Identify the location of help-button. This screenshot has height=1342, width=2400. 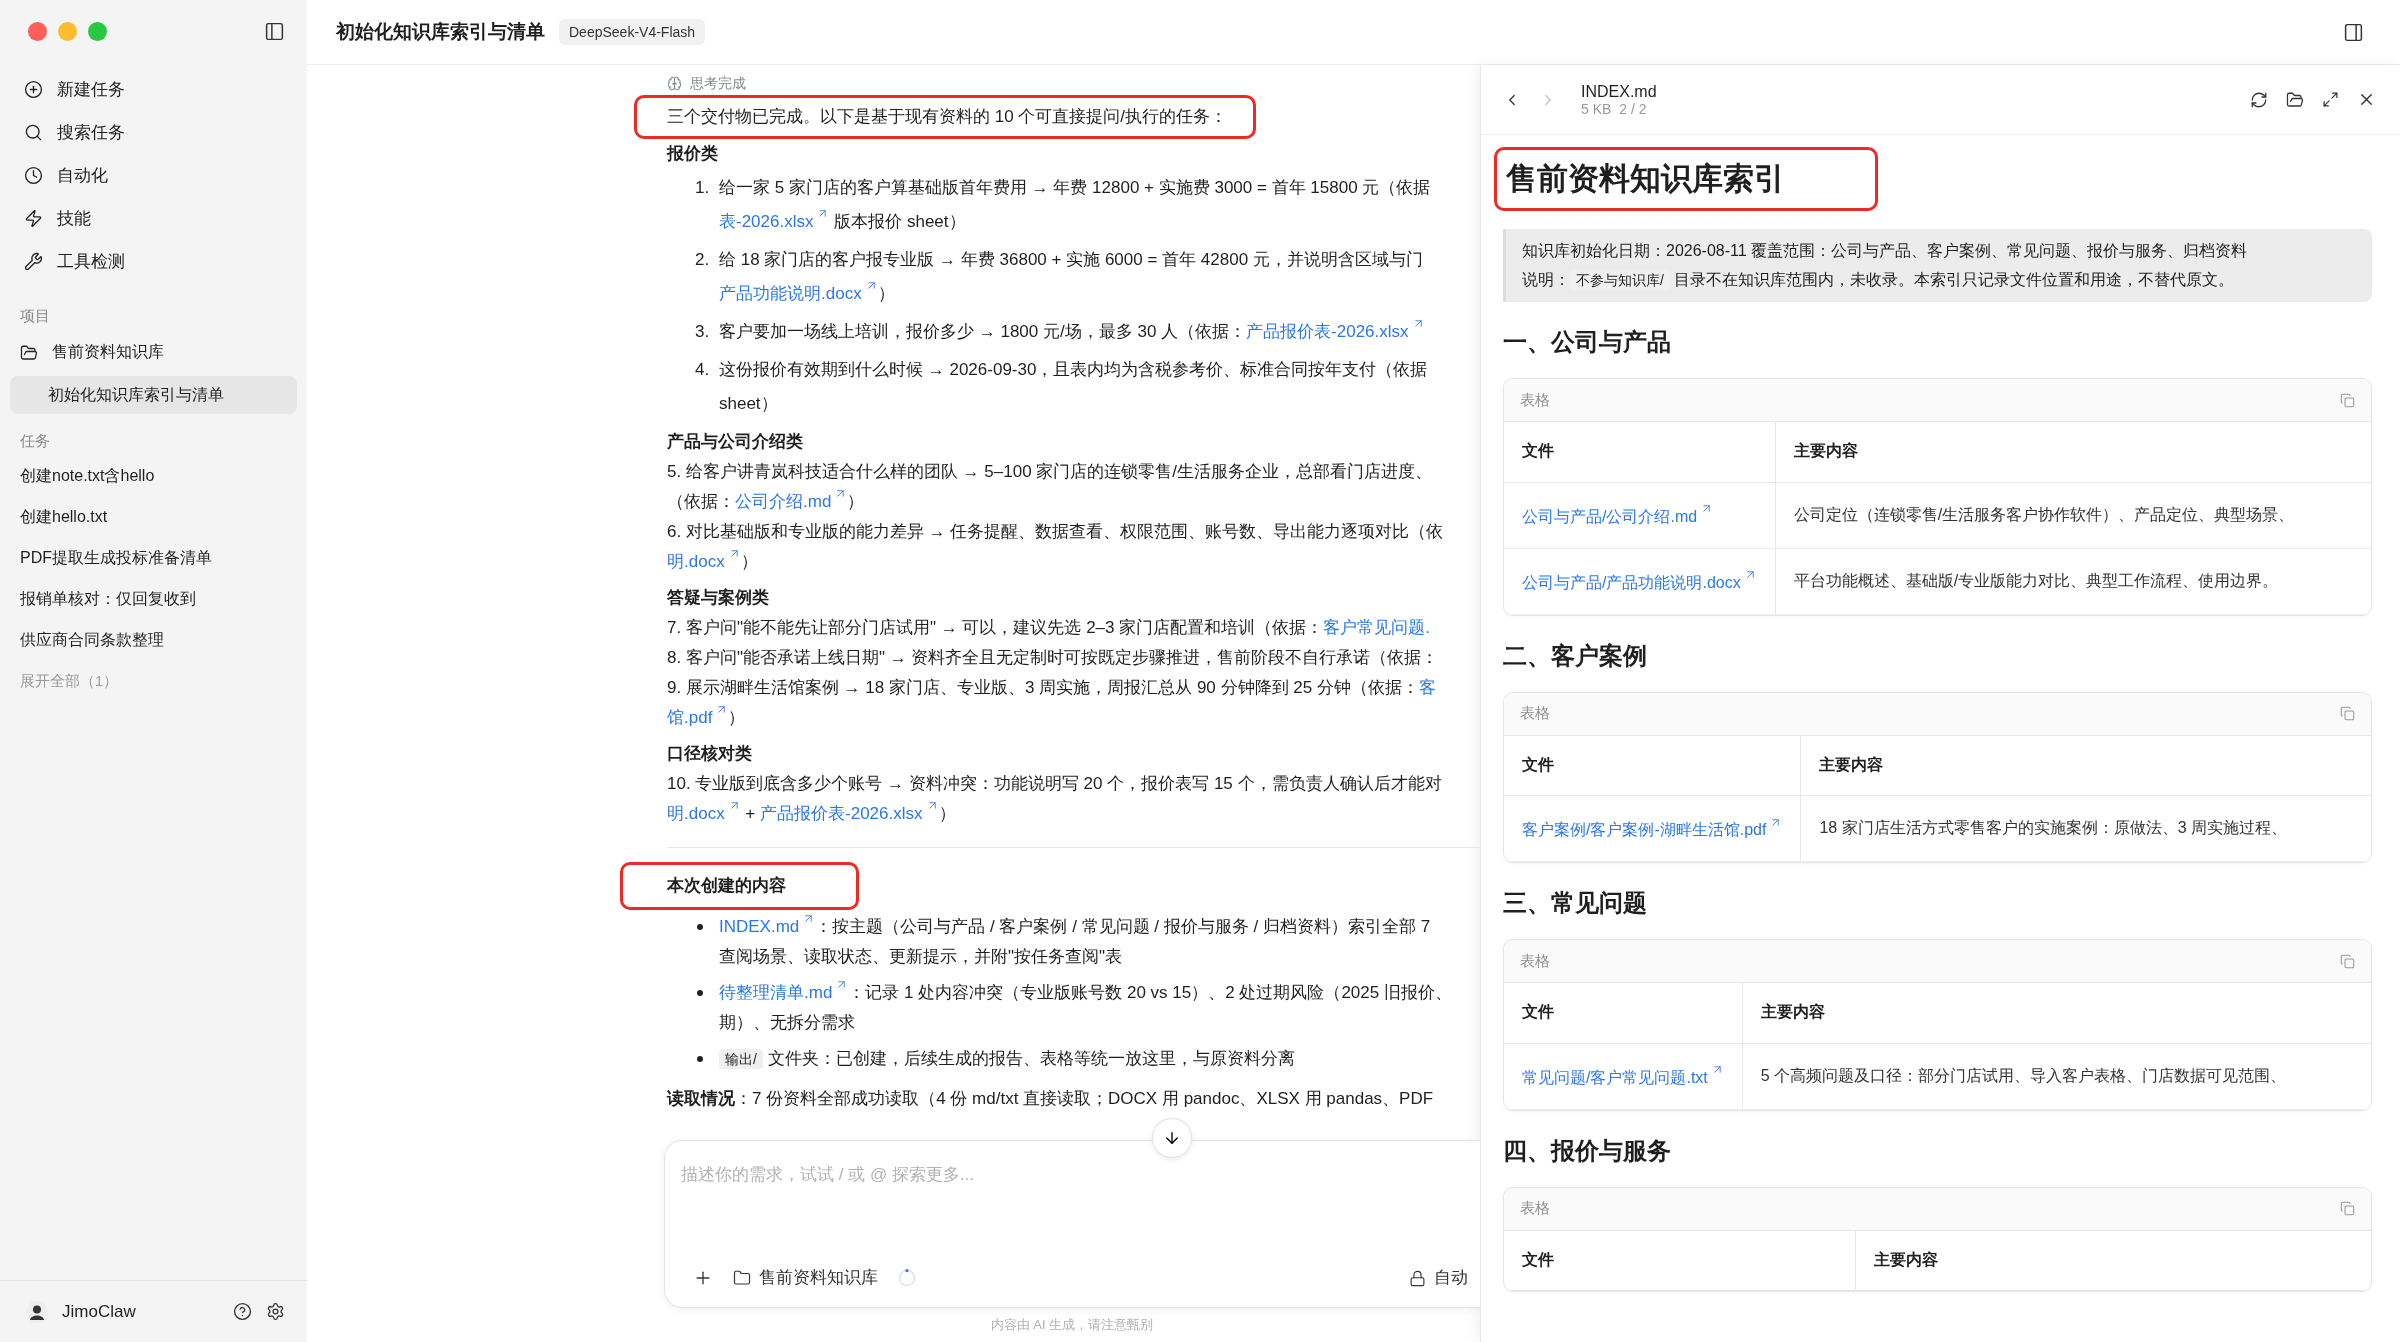
(242, 1311).